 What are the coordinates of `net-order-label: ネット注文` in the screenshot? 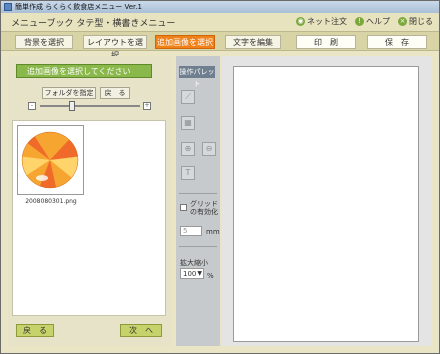 It's located at (327, 21).